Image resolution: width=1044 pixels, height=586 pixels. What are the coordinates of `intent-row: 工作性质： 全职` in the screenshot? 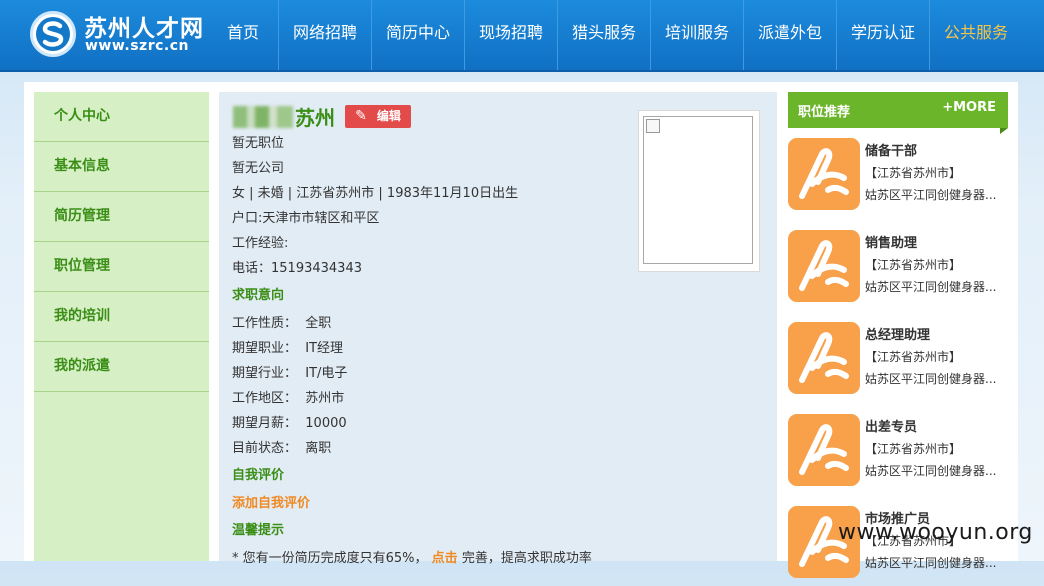 It's located at (281, 321).